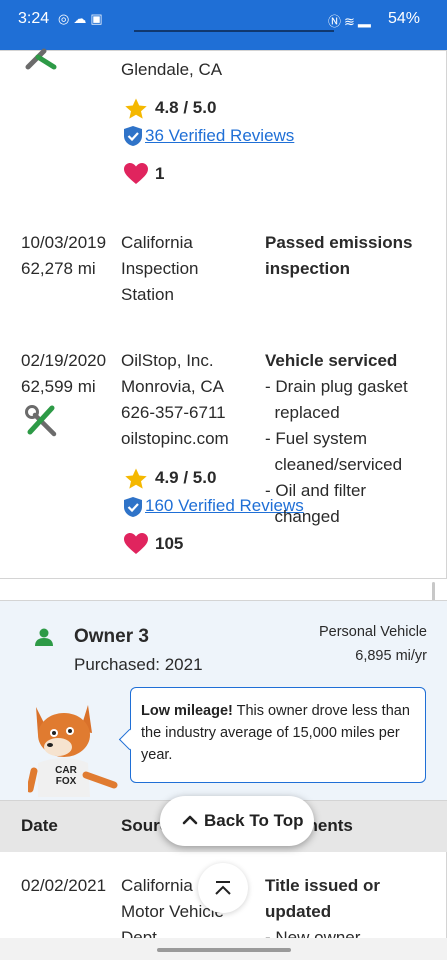 The height and width of the screenshot is (960, 447). Describe the element at coordinates (302, 412) in the screenshot. I see `comment-item: replaced` at that location.